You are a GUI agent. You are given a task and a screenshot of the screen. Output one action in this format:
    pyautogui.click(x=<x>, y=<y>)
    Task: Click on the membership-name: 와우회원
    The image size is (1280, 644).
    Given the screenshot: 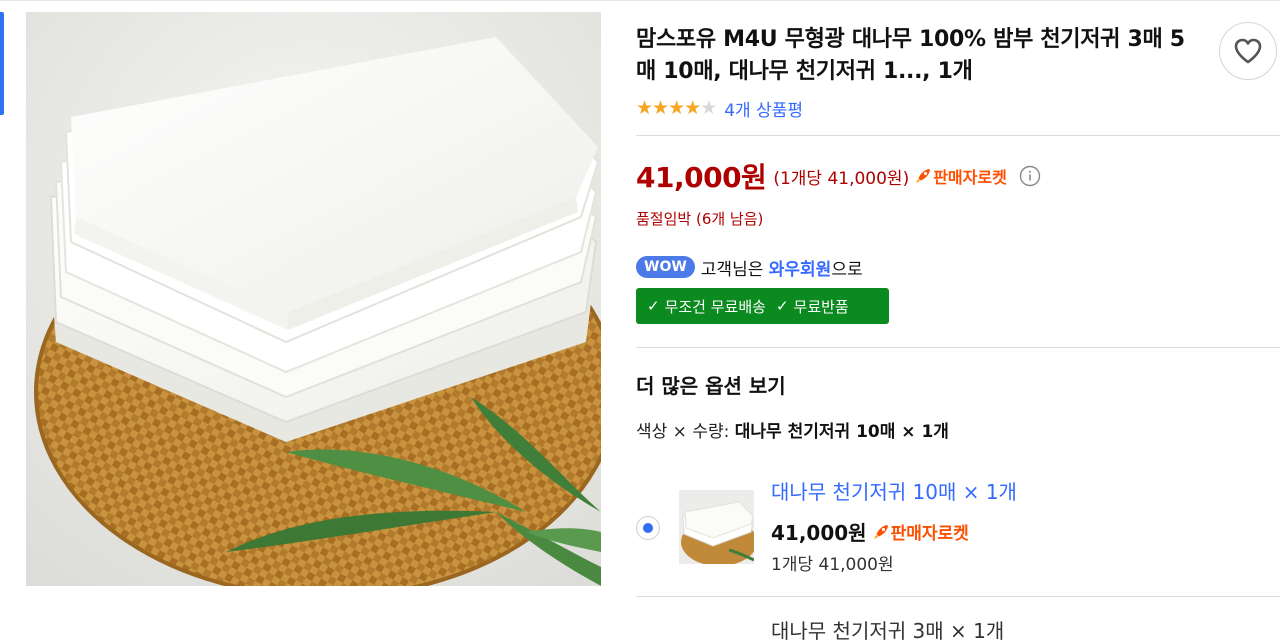 What is the action you would take?
    pyautogui.click(x=800, y=269)
    